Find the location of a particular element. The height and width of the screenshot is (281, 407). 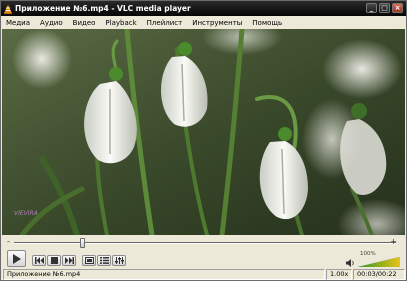

menu-tools: Инструменты is located at coordinates (217, 23).